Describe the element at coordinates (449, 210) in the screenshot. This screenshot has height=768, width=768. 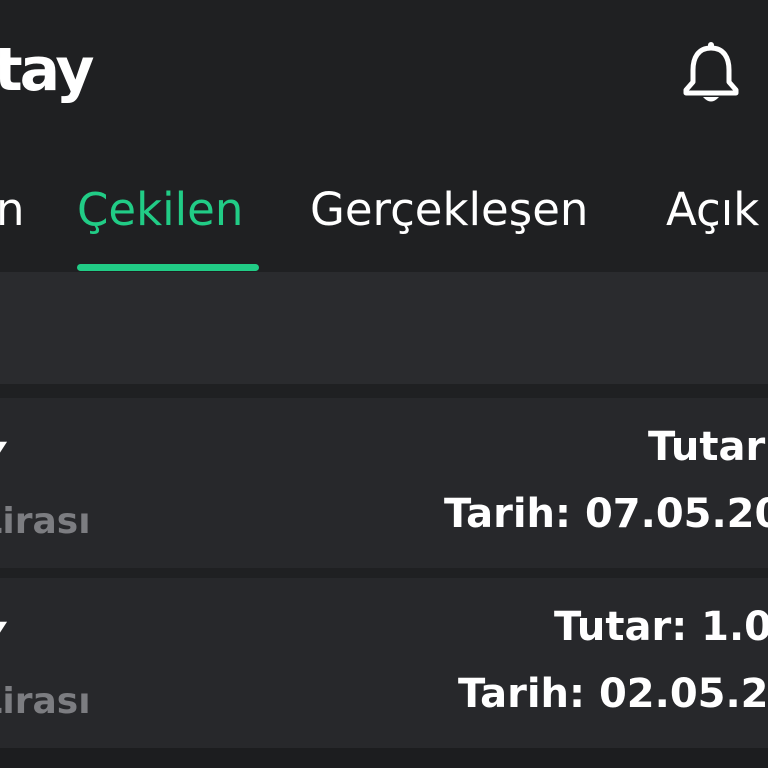
I see `tab-completed: Gerçekleşen` at that location.